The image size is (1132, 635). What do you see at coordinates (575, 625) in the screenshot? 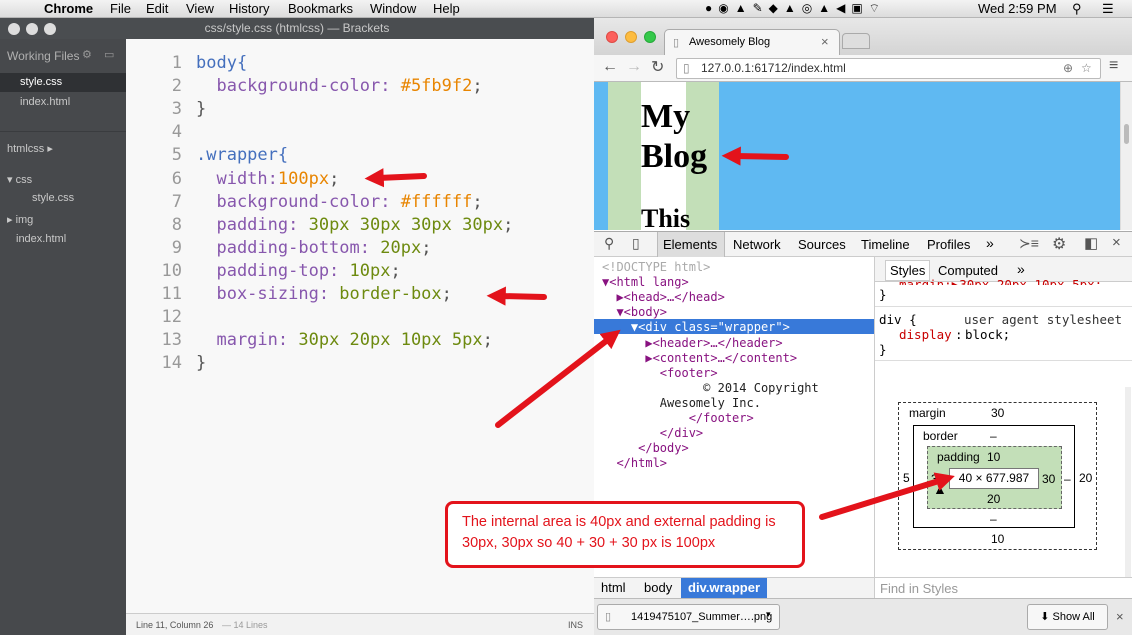
I see `insert-mode: INS` at bounding box center [575, 625].